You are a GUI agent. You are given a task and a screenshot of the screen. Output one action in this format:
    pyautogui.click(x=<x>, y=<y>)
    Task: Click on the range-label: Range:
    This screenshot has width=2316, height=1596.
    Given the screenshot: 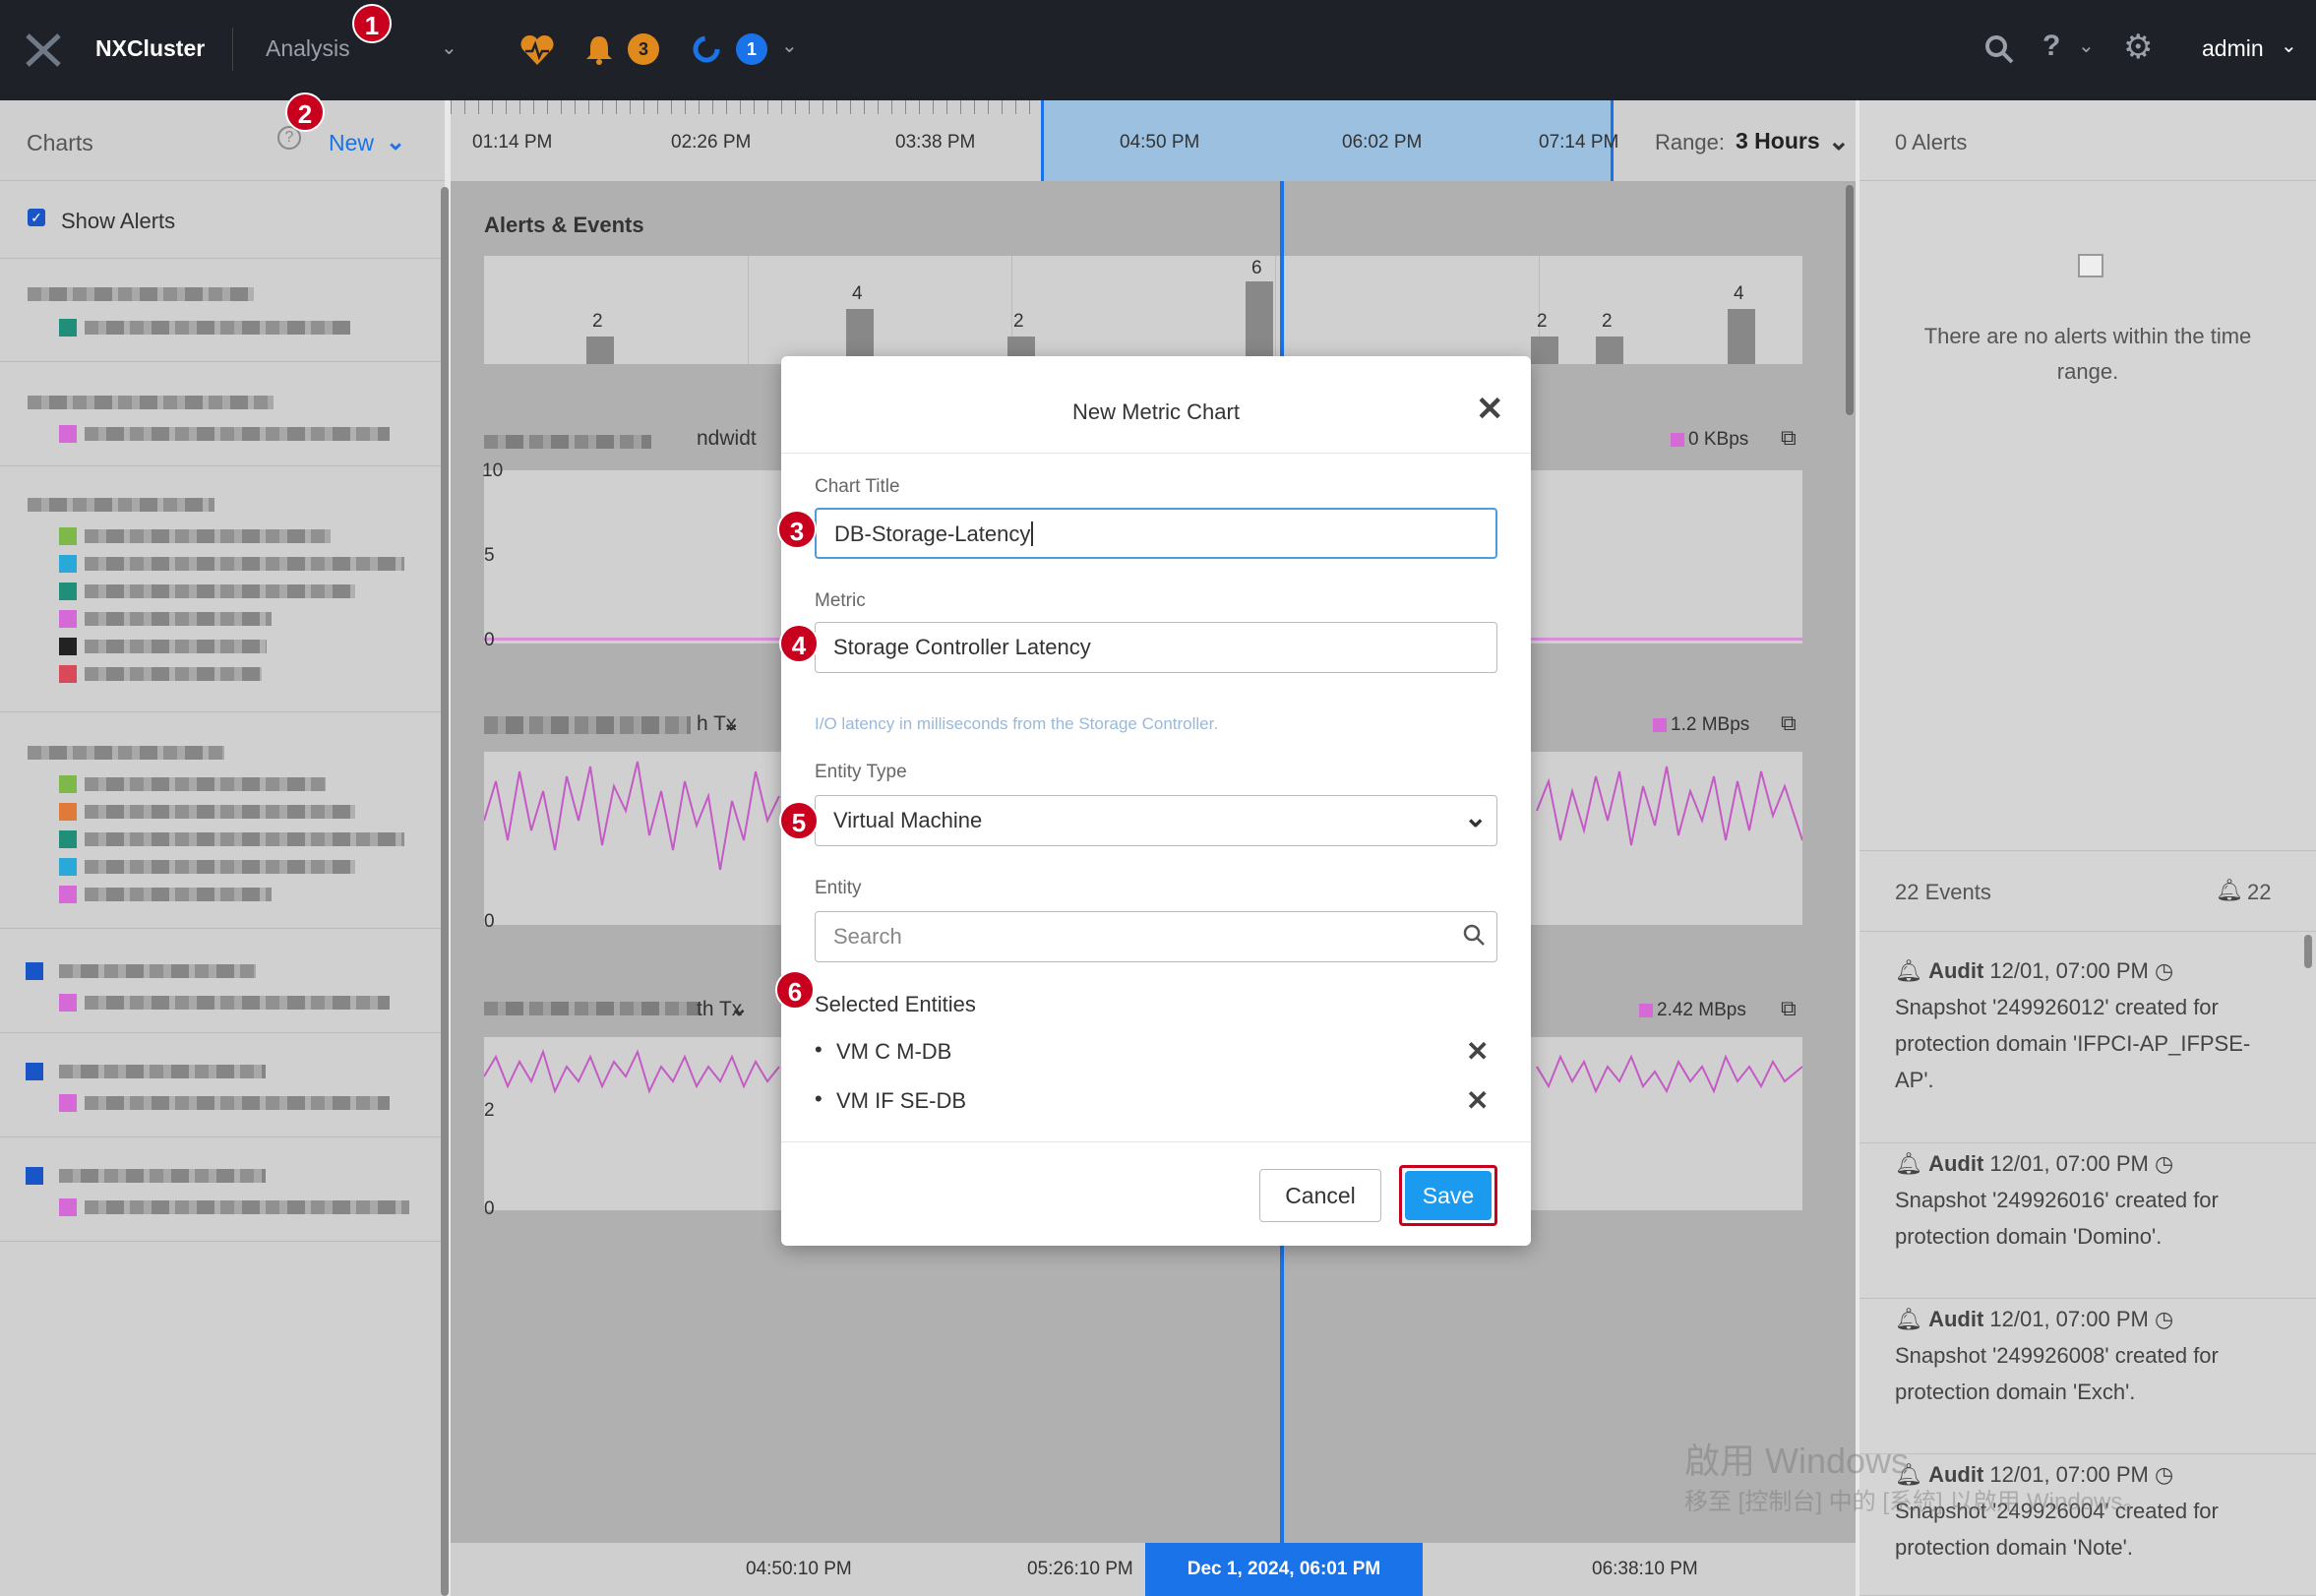 What is the action you would take?
    pyautogui.click(x=1690, y=142)
    